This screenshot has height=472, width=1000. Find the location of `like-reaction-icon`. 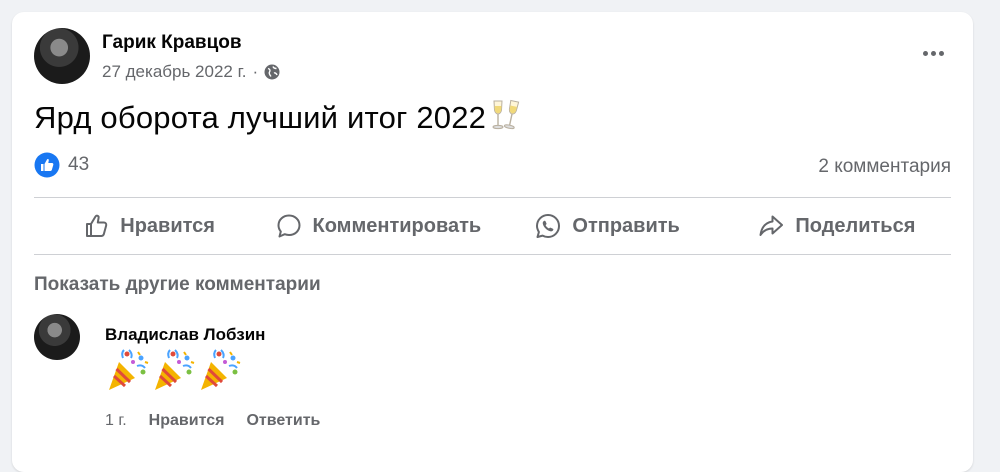

like-reaction-icon is located at coordinates (47, 165).